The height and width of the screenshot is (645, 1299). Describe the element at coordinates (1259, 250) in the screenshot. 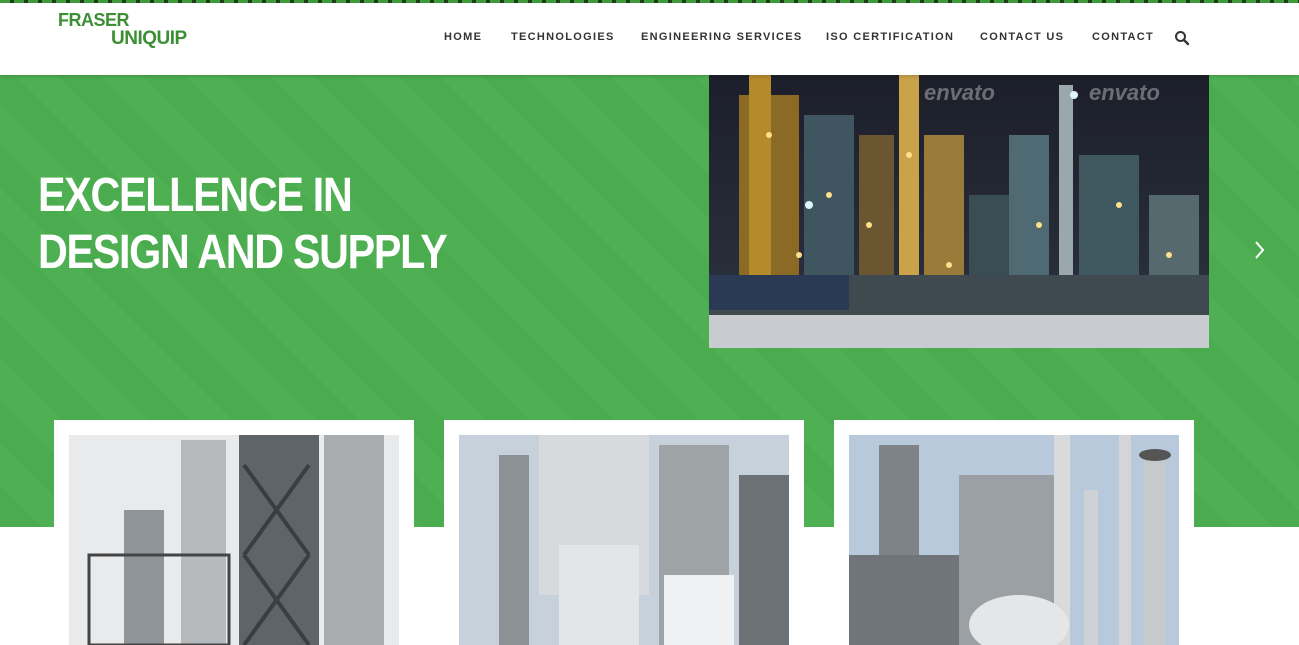

I see `chevron-right-icon` at that location.